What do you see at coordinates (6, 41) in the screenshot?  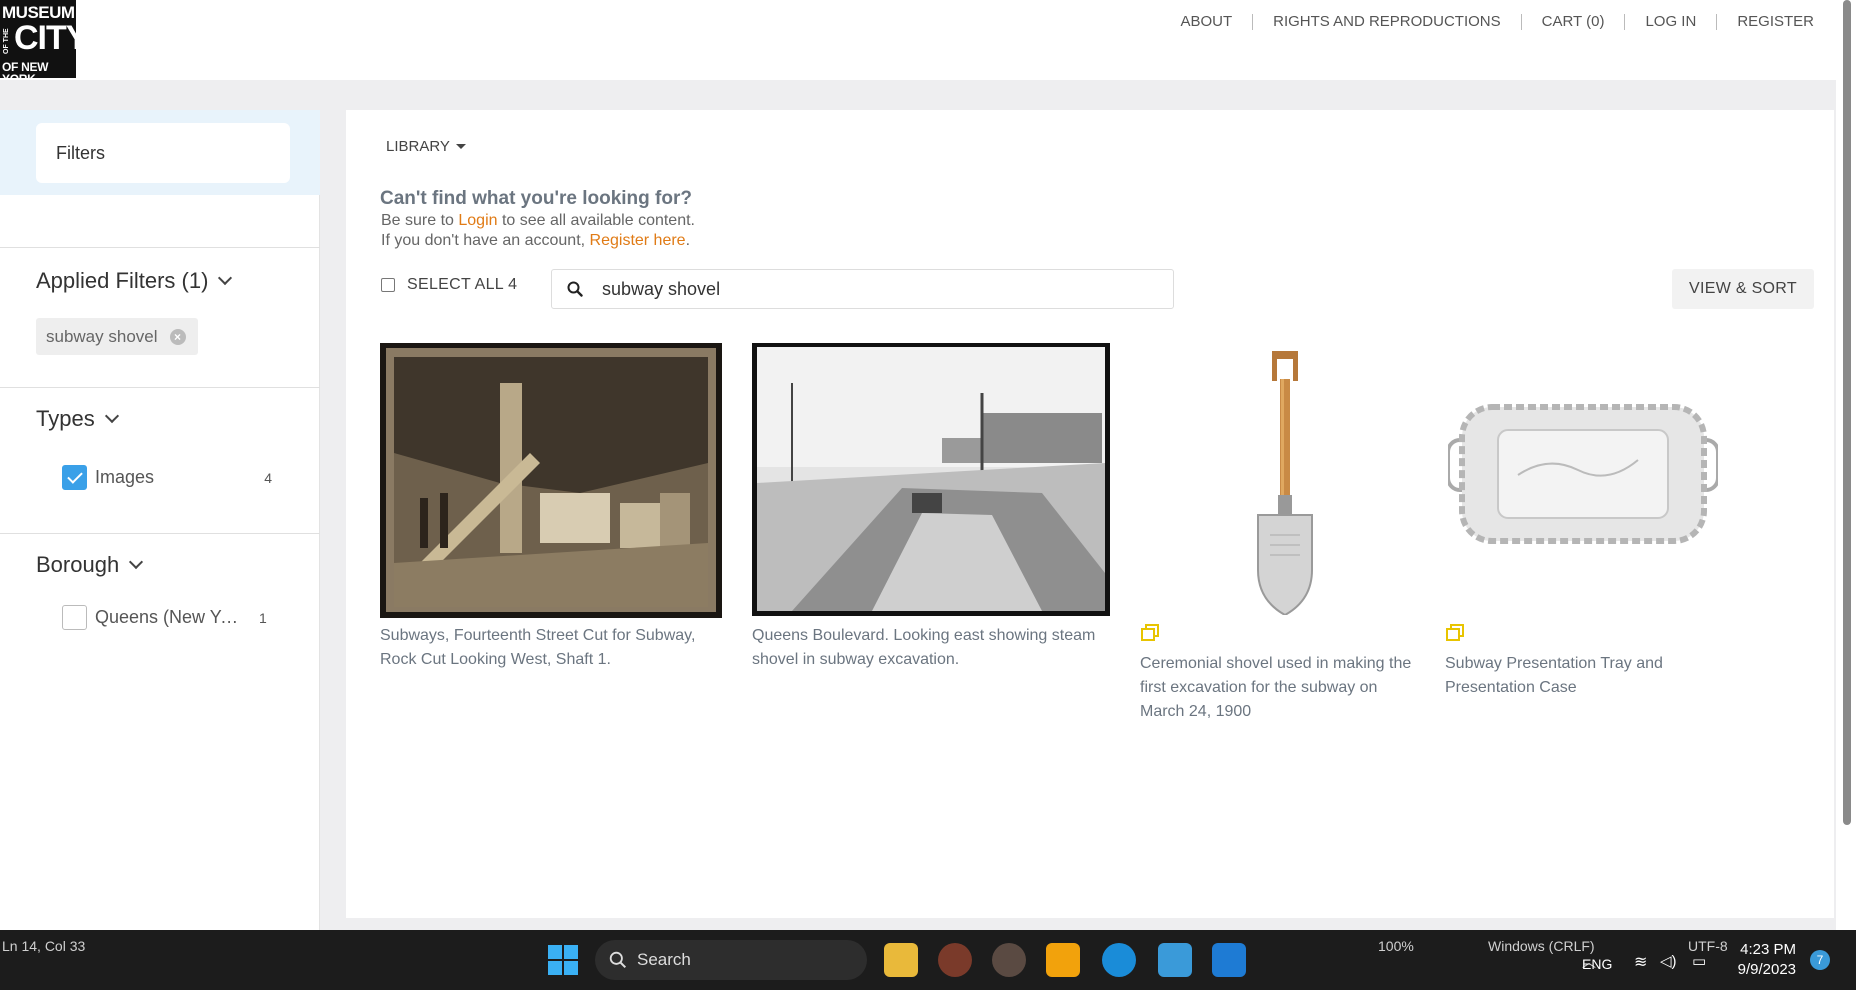 I see `logo-line-2: OF THE` at bounding box center [6, 41].